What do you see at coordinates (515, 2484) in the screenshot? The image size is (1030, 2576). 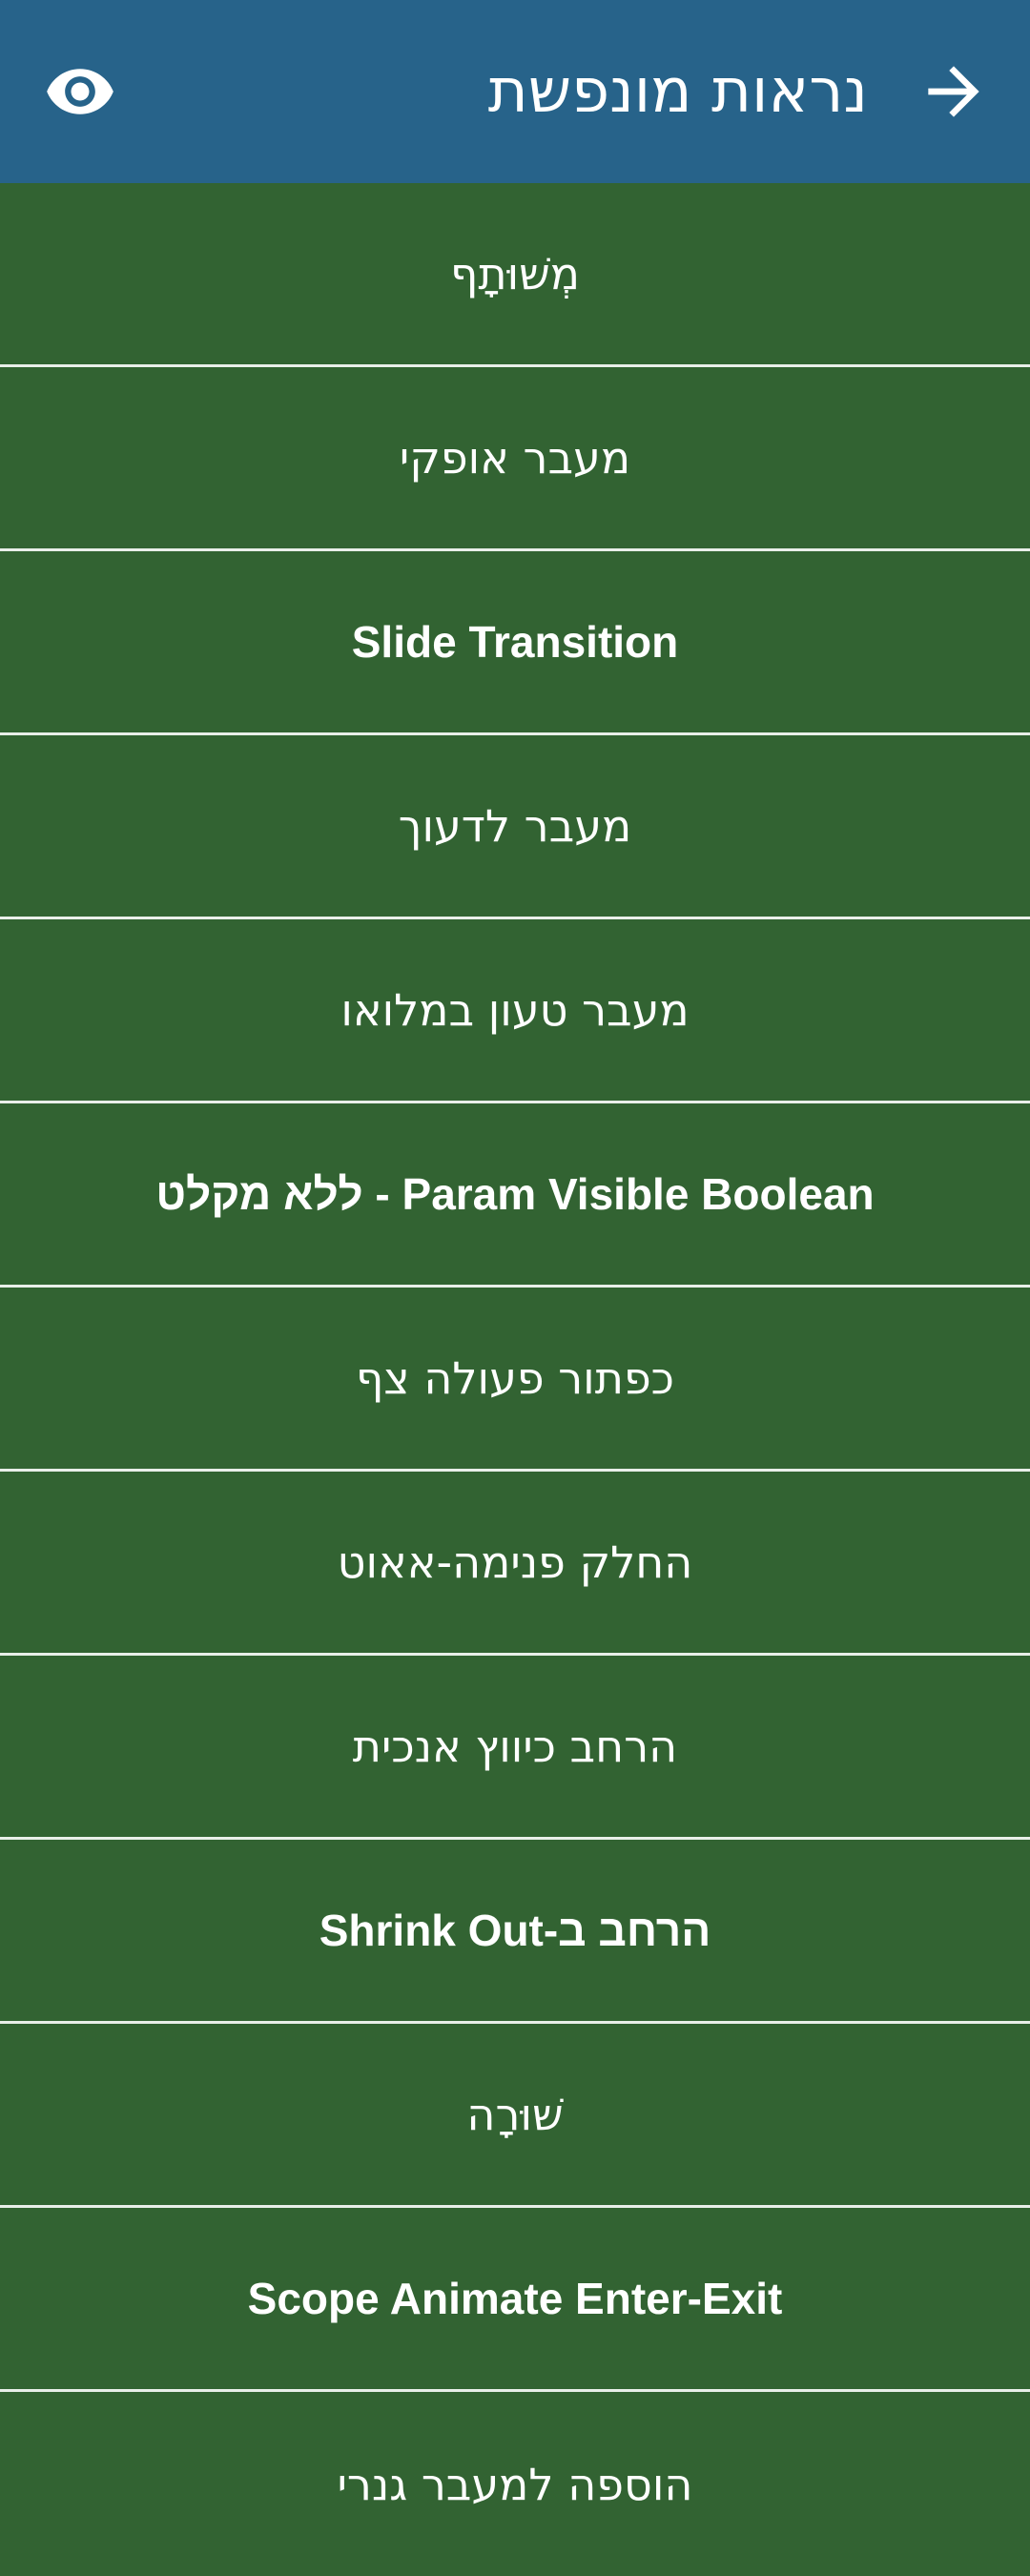 I see `list-item-add-generic-transition: הוספה למעבר גנרי` at bounding box center [515, 2484].